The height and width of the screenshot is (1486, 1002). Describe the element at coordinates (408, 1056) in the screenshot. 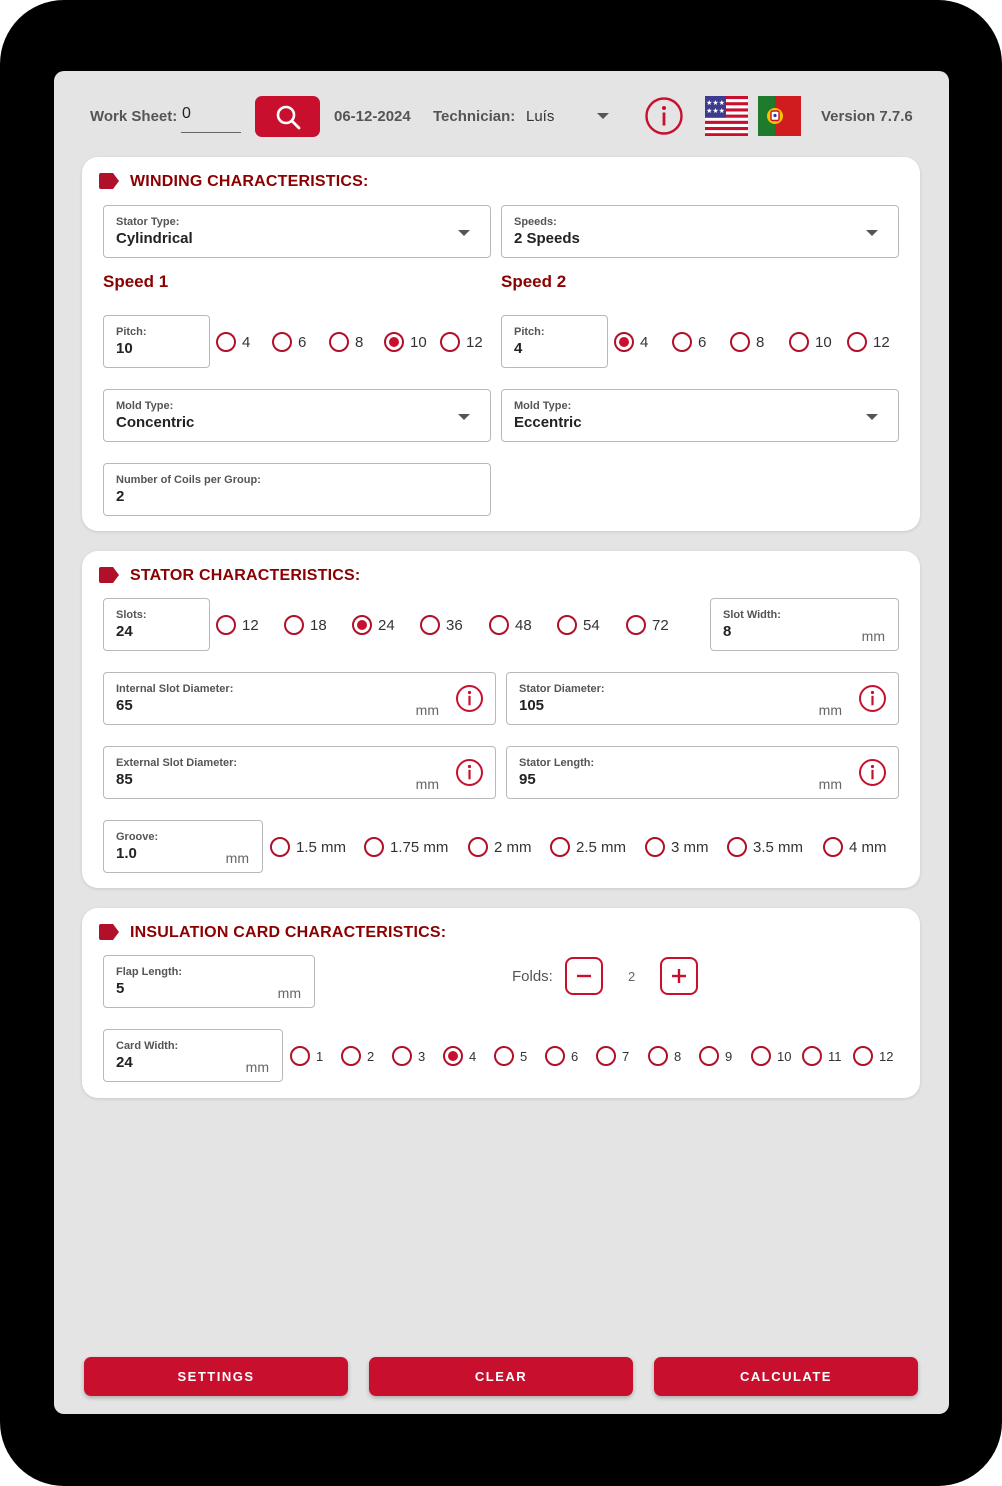

I see `card-width-radio-3: 3` at that location.